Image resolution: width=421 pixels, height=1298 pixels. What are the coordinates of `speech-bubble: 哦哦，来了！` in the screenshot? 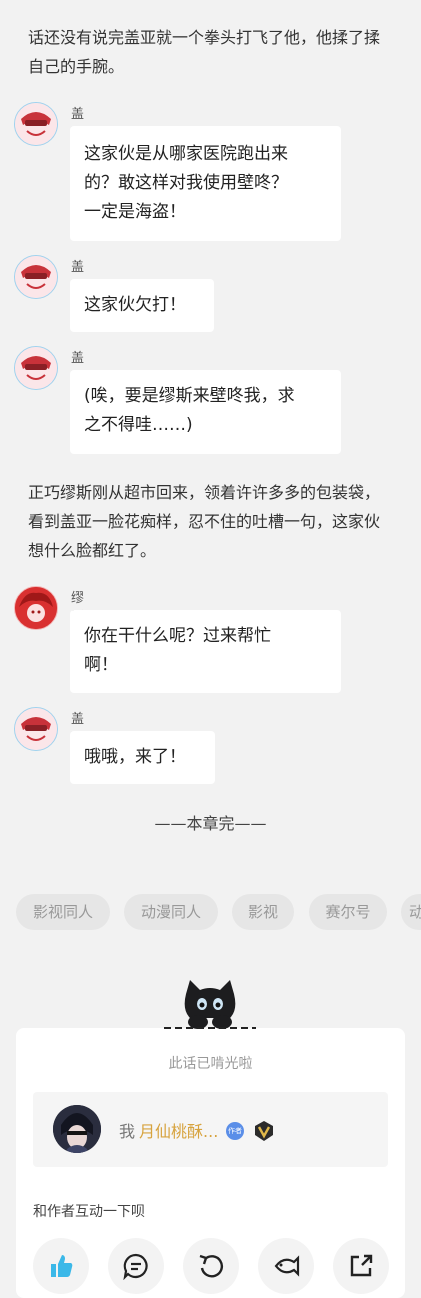 It's located at (142, 757).